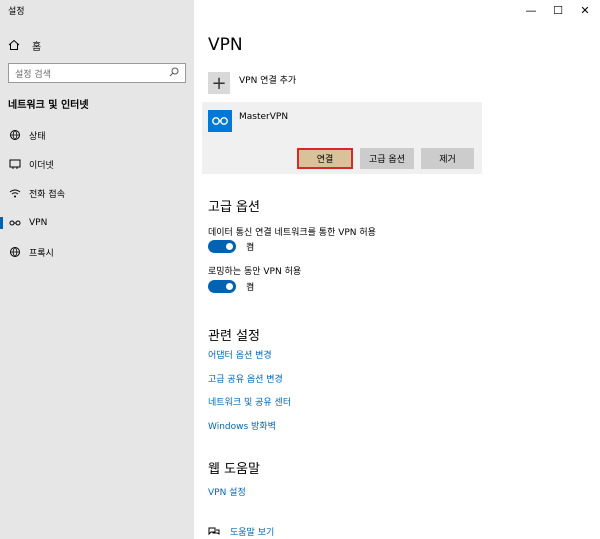 Image resolution: width=600 pixels, height=539 pixels. I want to click on metered-network-toggle-row: 켬, so click(231, 246).